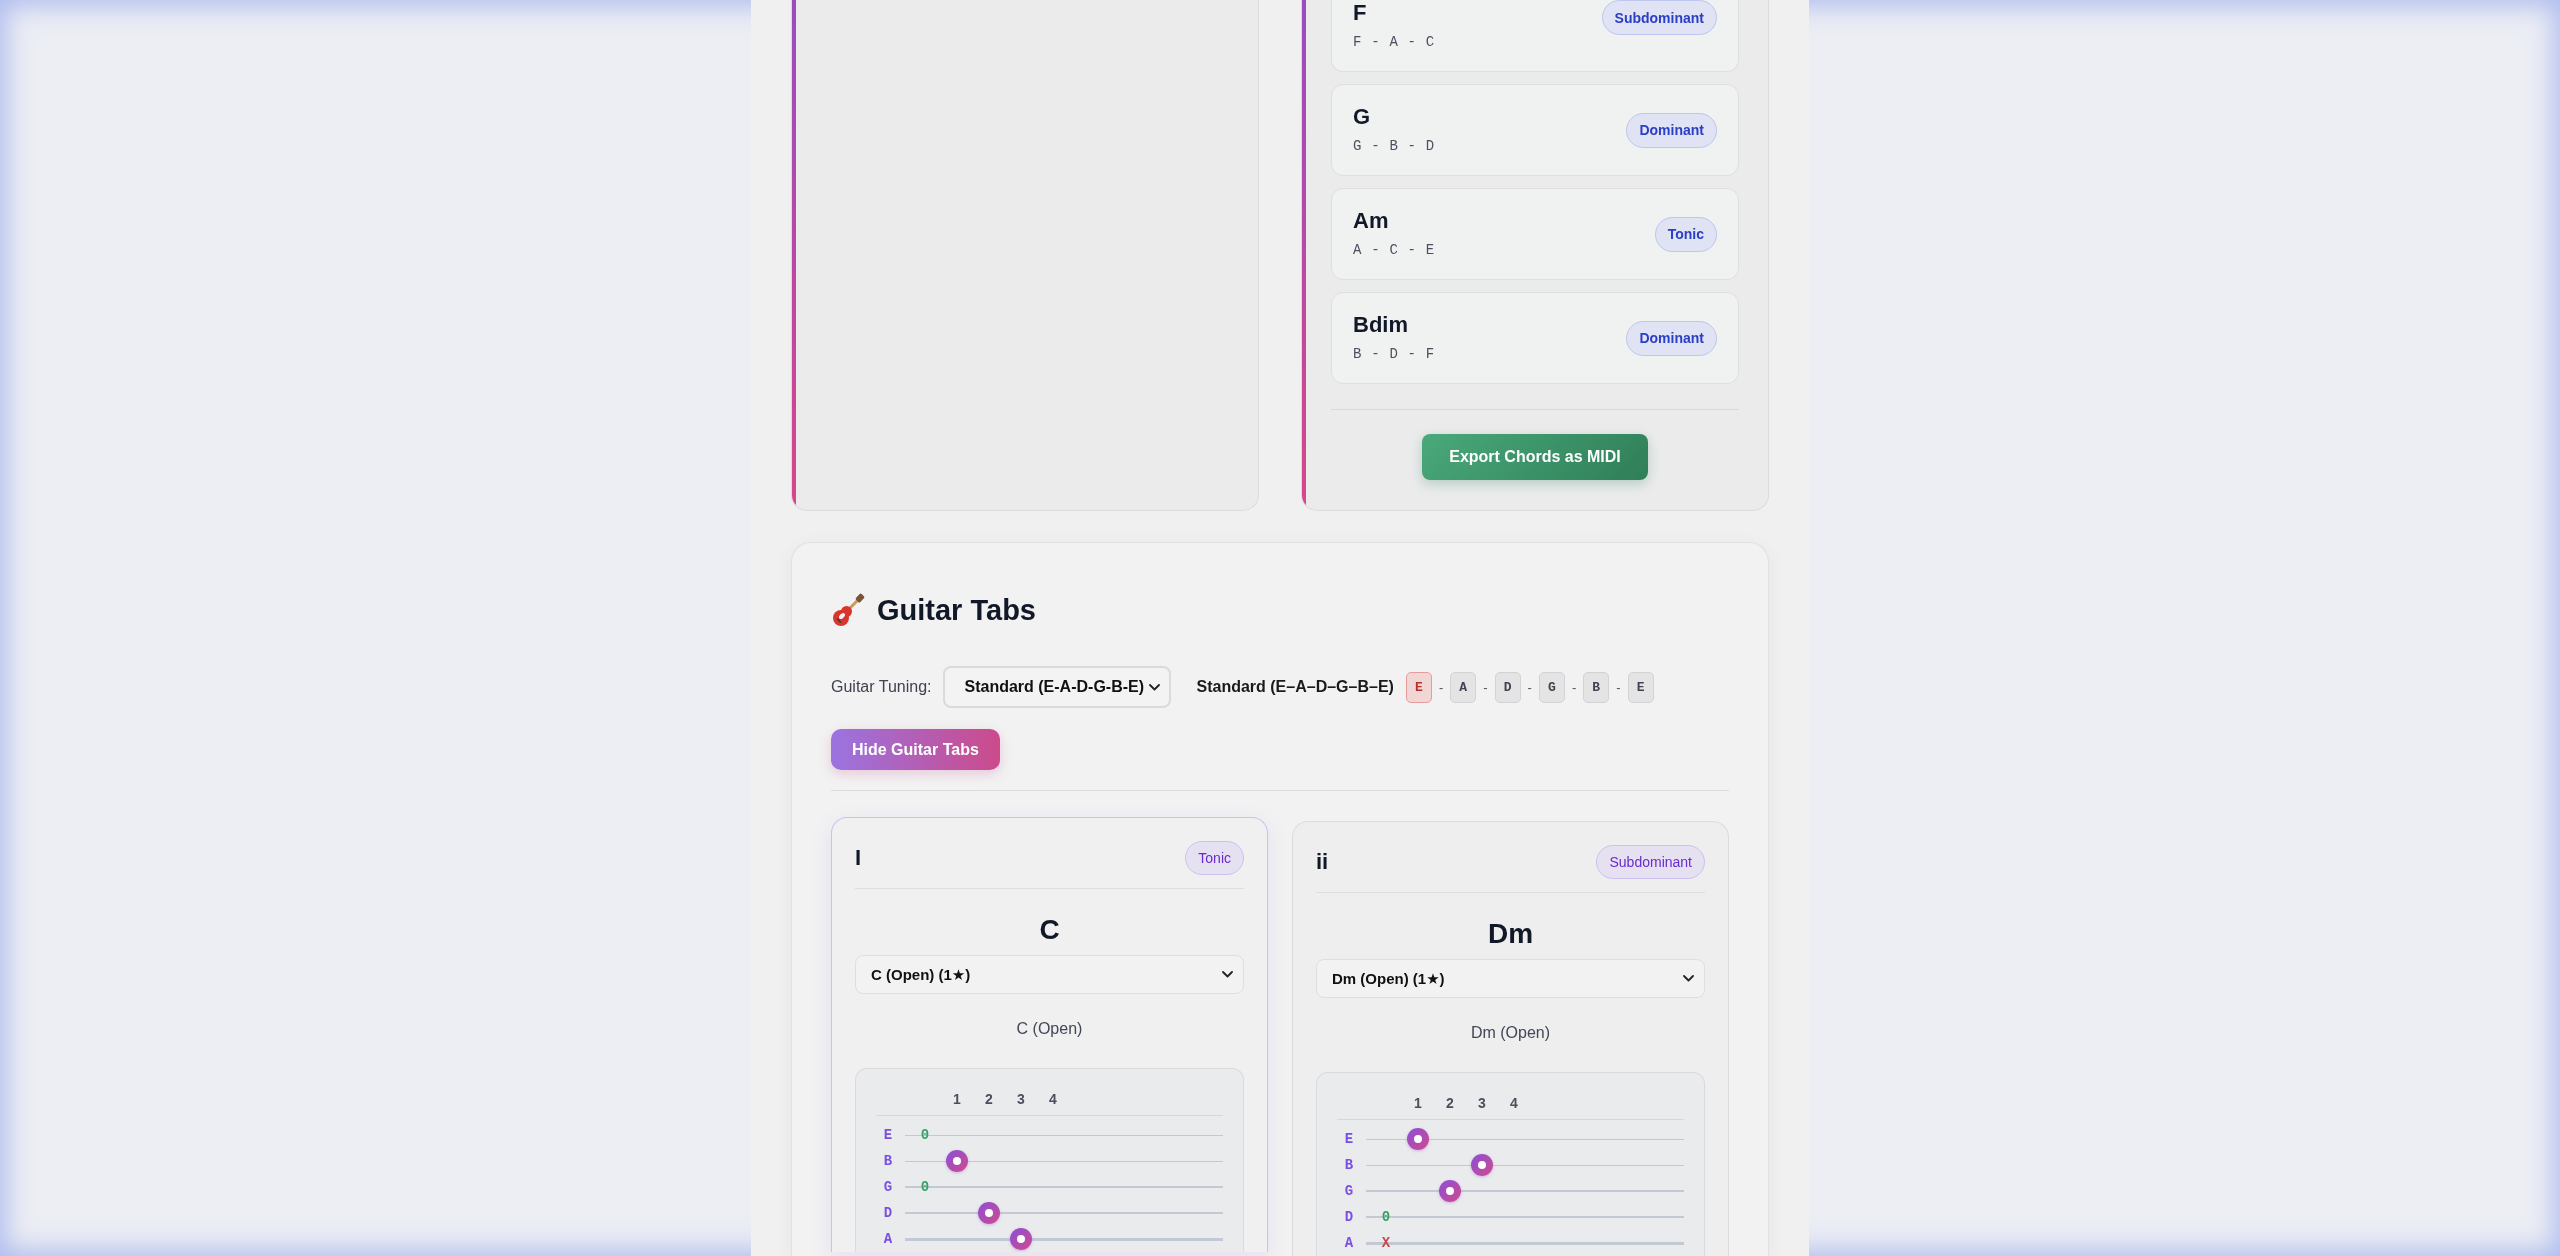  What do you see at coordinates (1510, 1033) in the screenshot?
I see `voicing-name: Dm (Open)` at bounding box center [1510, 1033].